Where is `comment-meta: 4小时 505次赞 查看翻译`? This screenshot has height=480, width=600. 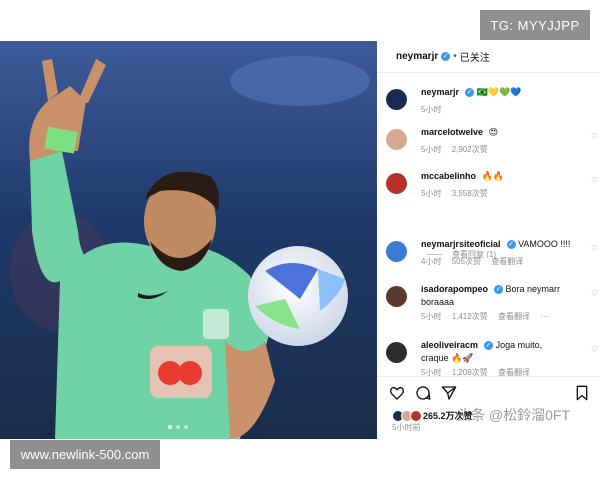
comment-meta: 4小时 505次赞 查看翻译 is located at coordinates (476, 261).